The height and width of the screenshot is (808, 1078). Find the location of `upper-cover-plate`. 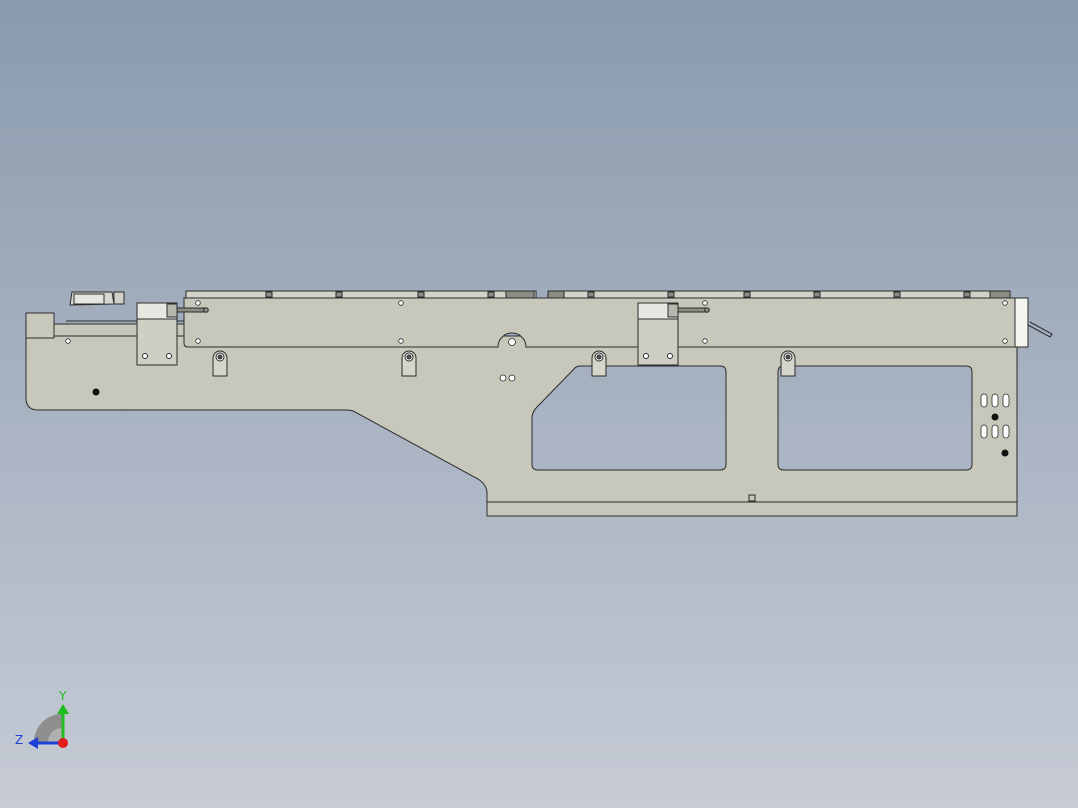

upper-cover-plate is located at coordinates (600, 322).